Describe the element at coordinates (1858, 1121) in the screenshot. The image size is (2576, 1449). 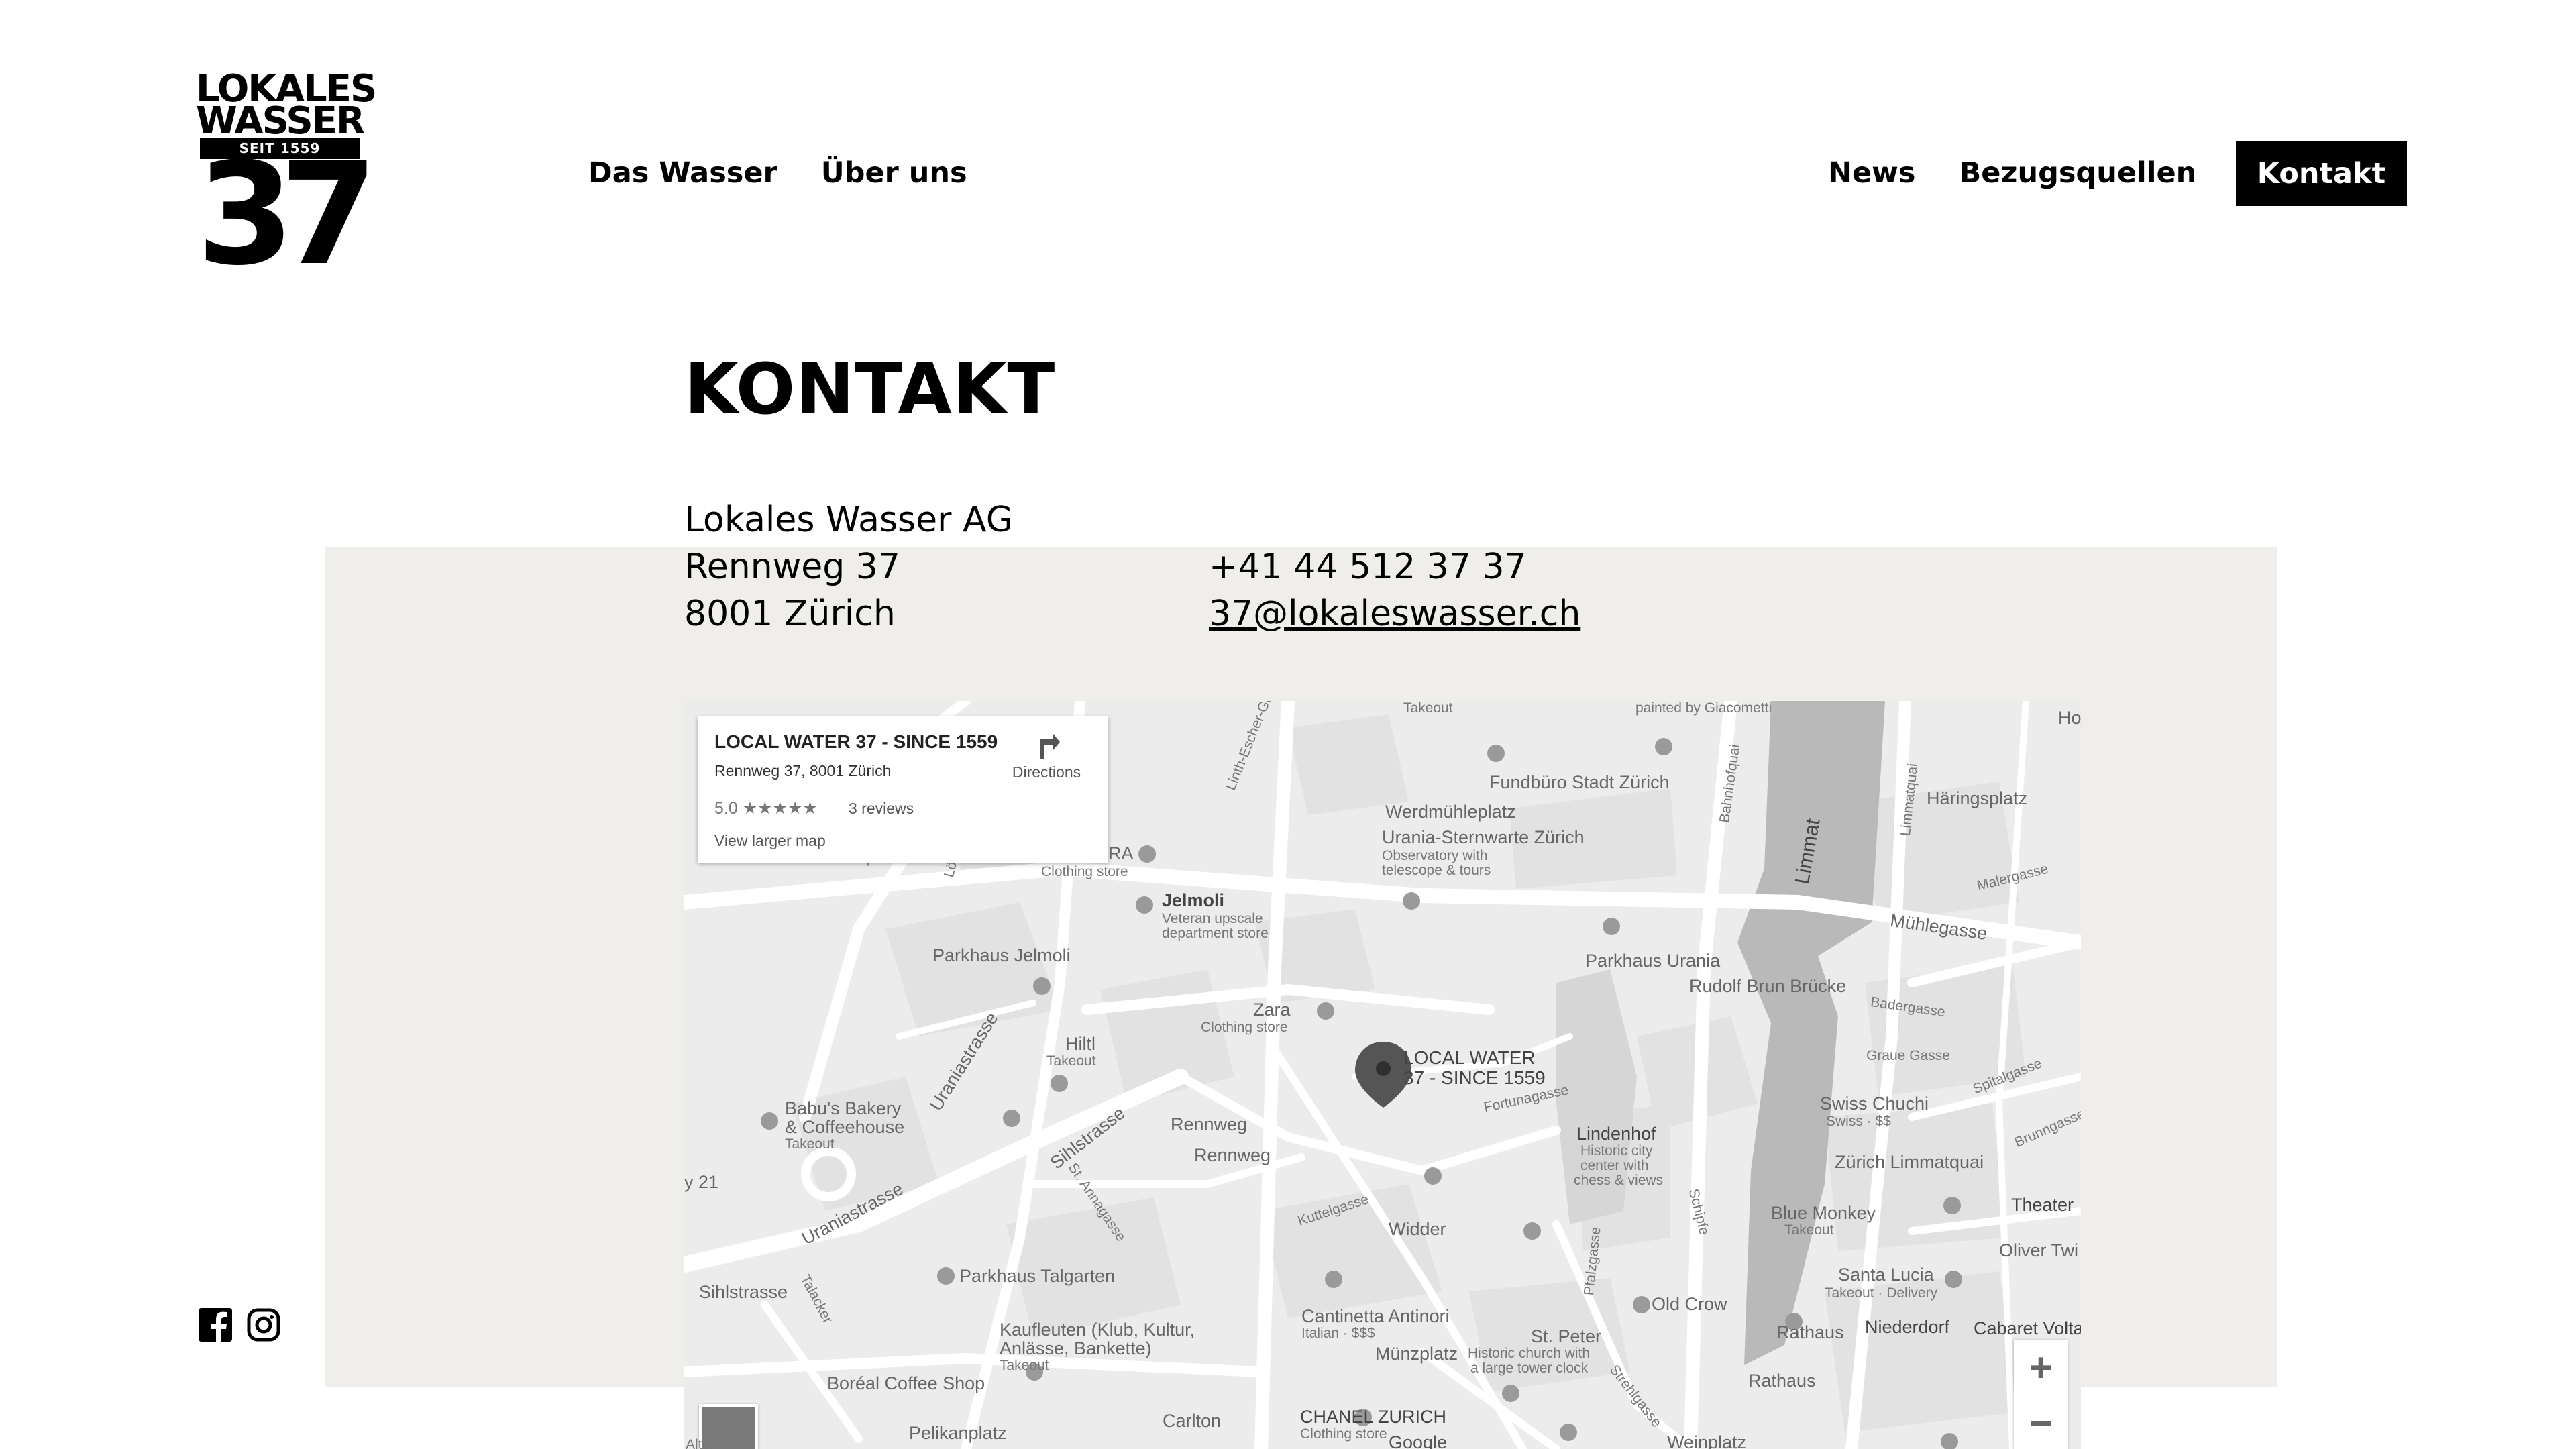
I see `map-label-swiss-sub: Swiss · $$` at that location.